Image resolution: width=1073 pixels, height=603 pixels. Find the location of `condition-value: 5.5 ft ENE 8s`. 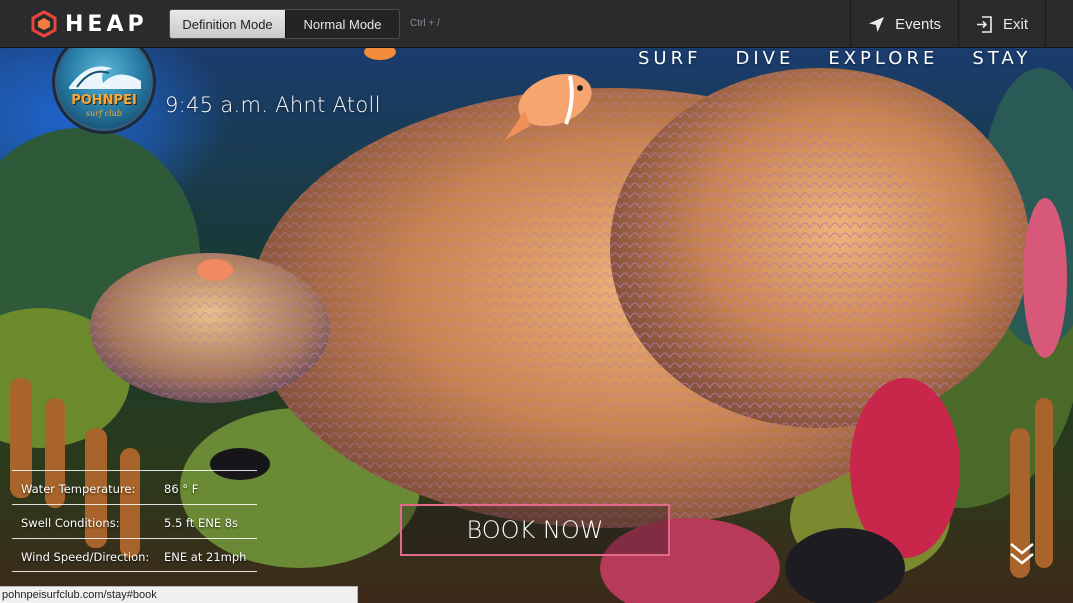

condition-value: 5.5 ft ENE 8s is located at coordinates (201, 523).